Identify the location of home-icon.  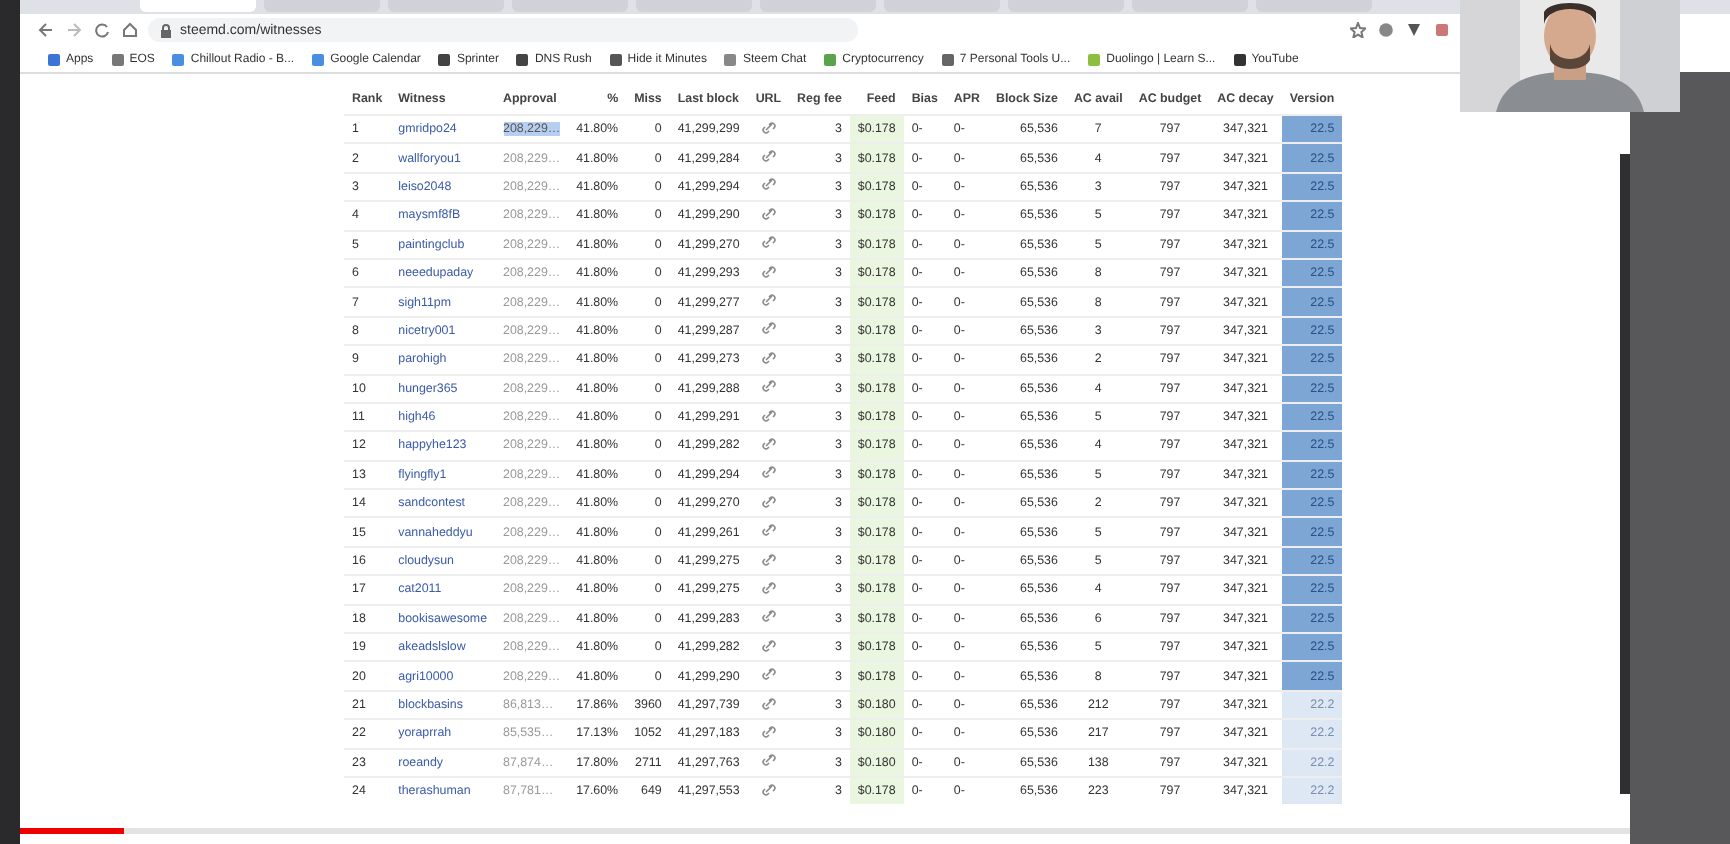
(129, 30).